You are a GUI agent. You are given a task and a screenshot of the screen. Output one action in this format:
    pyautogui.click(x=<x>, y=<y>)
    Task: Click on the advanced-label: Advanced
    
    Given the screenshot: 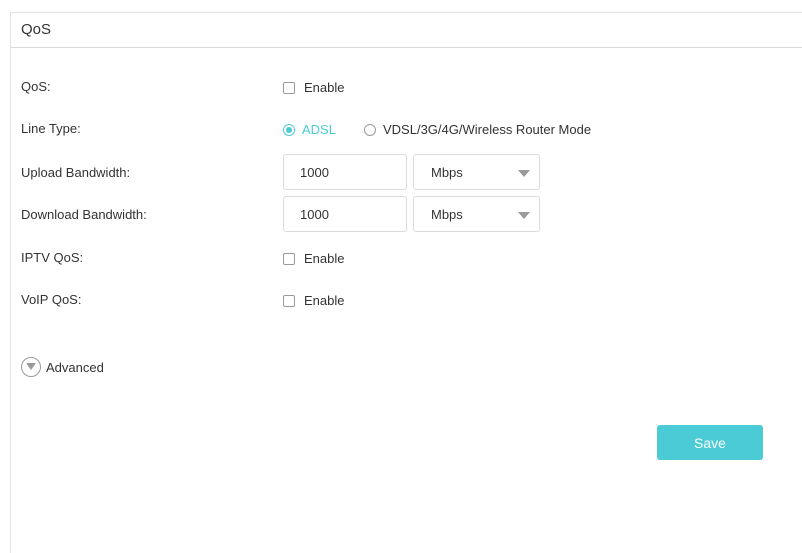 What is the action you would take?
    pyautogui.click(x=75, y=367)
    